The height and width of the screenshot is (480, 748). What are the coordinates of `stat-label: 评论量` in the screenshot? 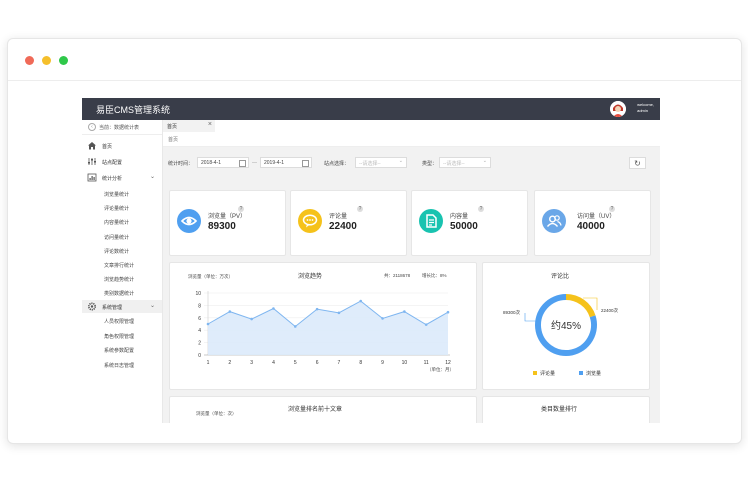 It's located at (338, 217).